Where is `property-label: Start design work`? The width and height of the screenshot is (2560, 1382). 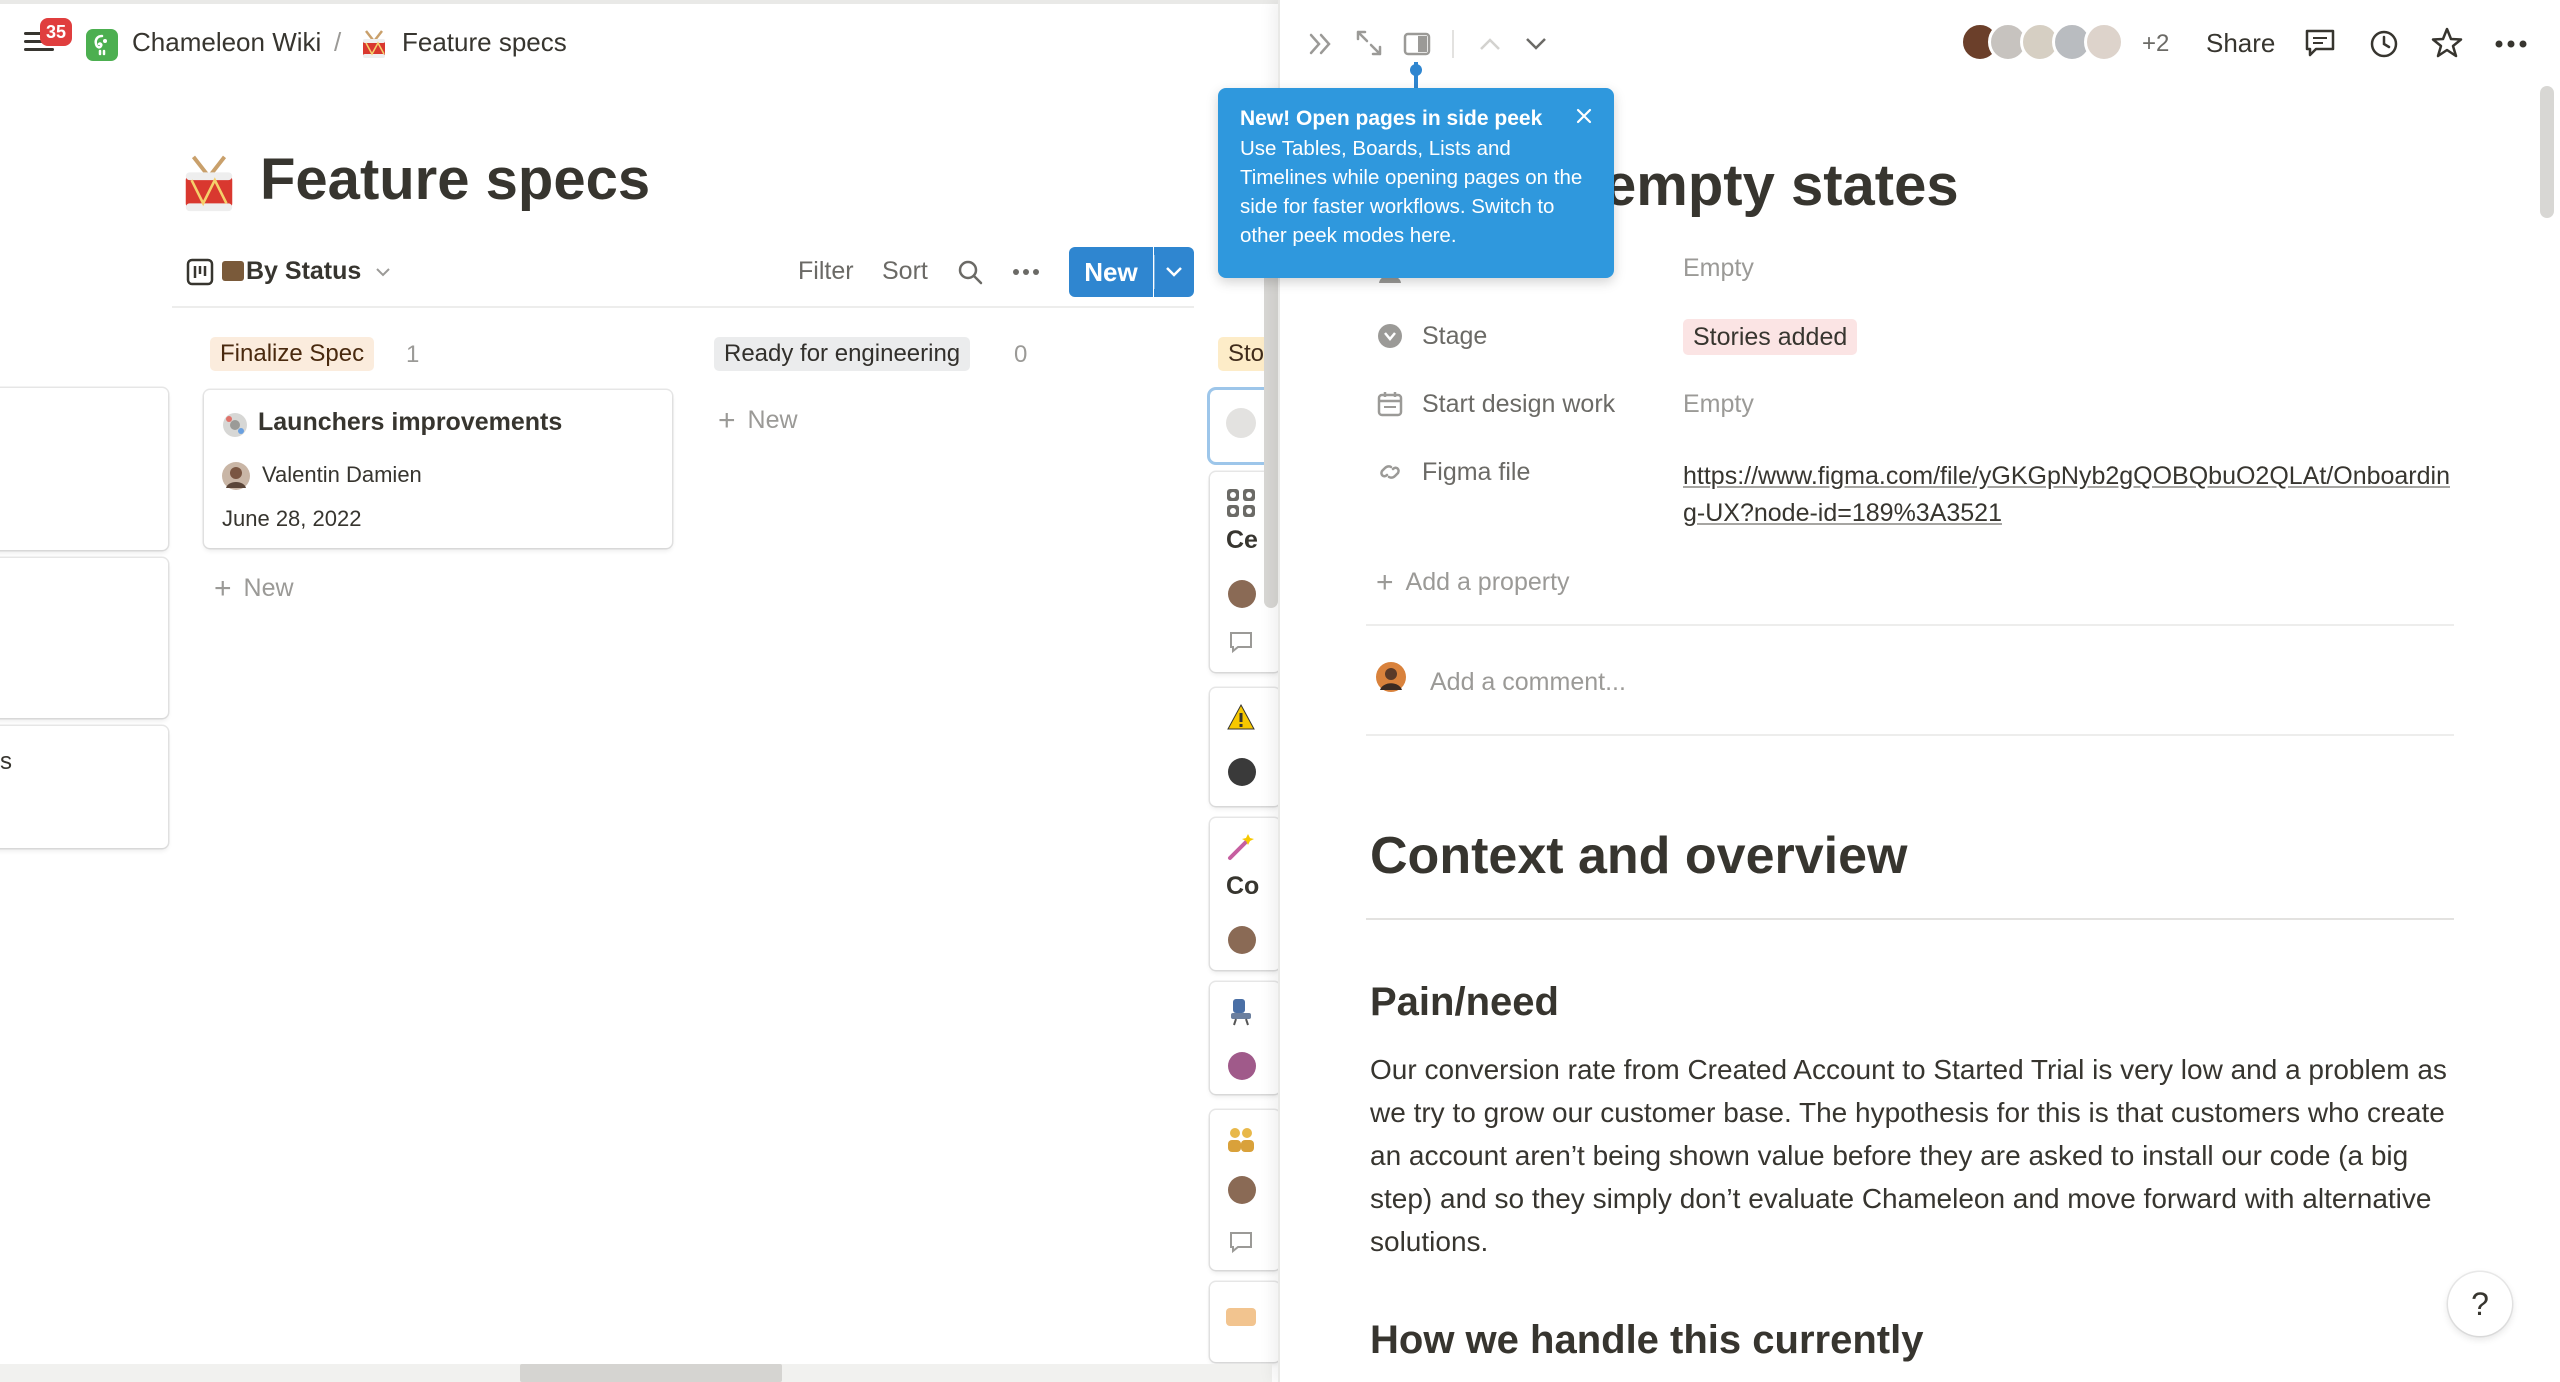 property-label: Start design work is located at coordinates (1518, 404).